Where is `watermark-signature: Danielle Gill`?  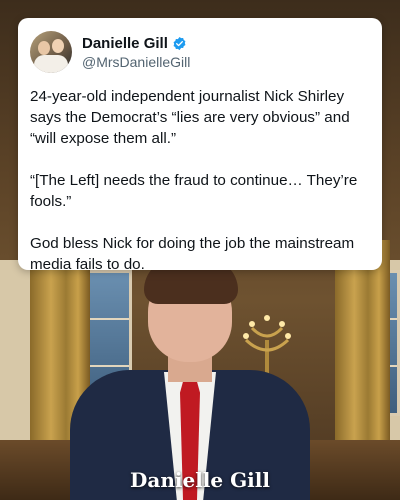
watermark-signature: Danielle Gill is located at coordinates (200, 480).